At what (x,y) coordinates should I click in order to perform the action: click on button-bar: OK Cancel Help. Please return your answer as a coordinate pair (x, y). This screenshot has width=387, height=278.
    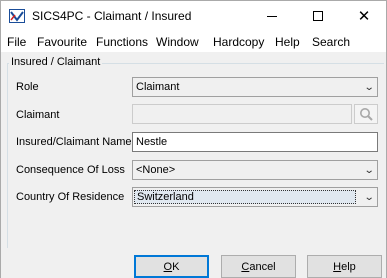
    Looking at the image, I should click on (193, 263).